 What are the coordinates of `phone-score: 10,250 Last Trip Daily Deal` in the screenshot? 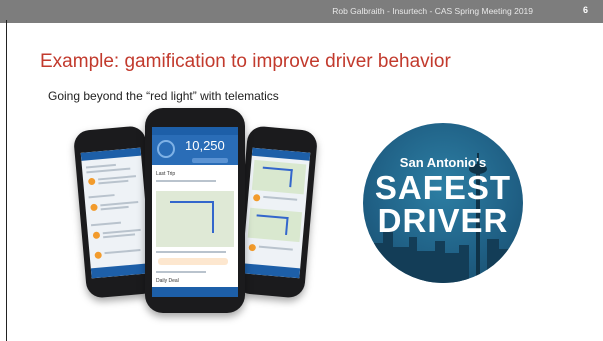 It's located at (195, 210).